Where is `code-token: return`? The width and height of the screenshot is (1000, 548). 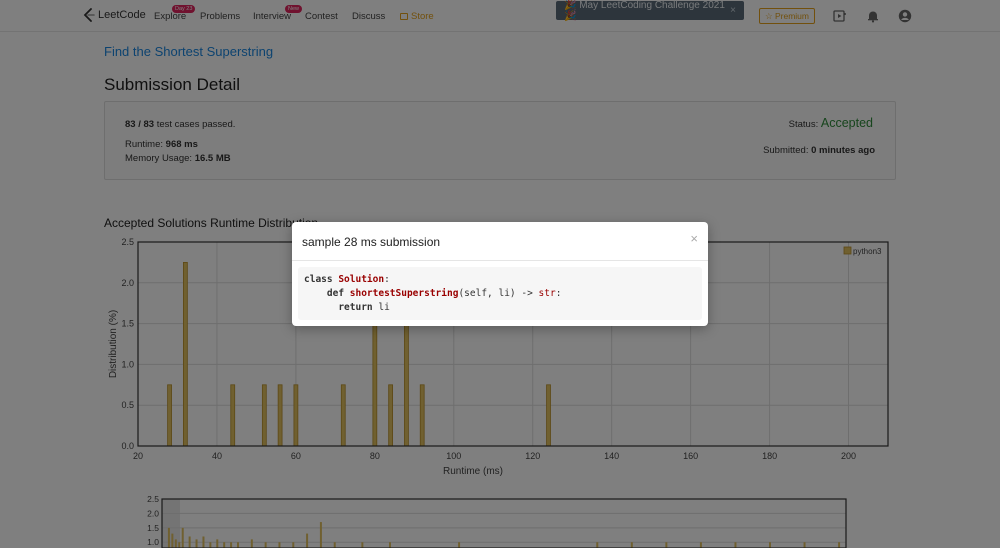
code-token: return is located at coordinates (341, 307).